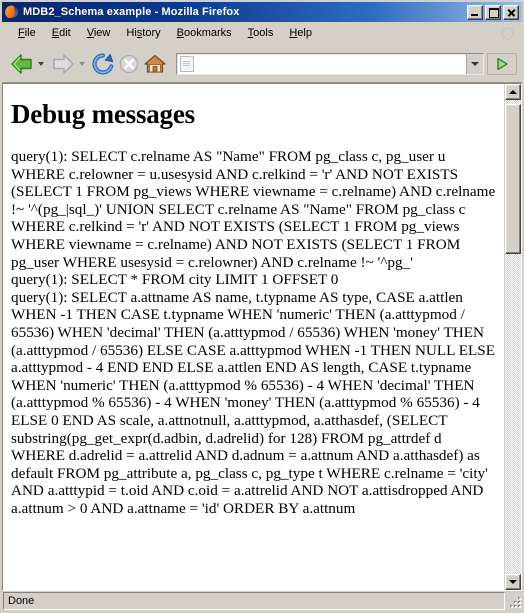  What do you see at coordinates (254, 601) in the screenshot?
I see `status-text: Done` at bounding box center [254, 601].